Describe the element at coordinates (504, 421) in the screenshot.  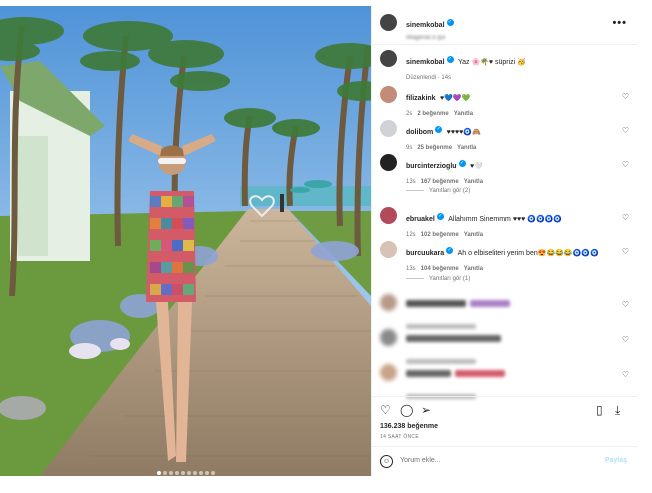
I see `post-actions: ♡ ◯ ➢ ▯ ⤓ 136.238 beğenme 14 SAAT ÖNCE` at that location.